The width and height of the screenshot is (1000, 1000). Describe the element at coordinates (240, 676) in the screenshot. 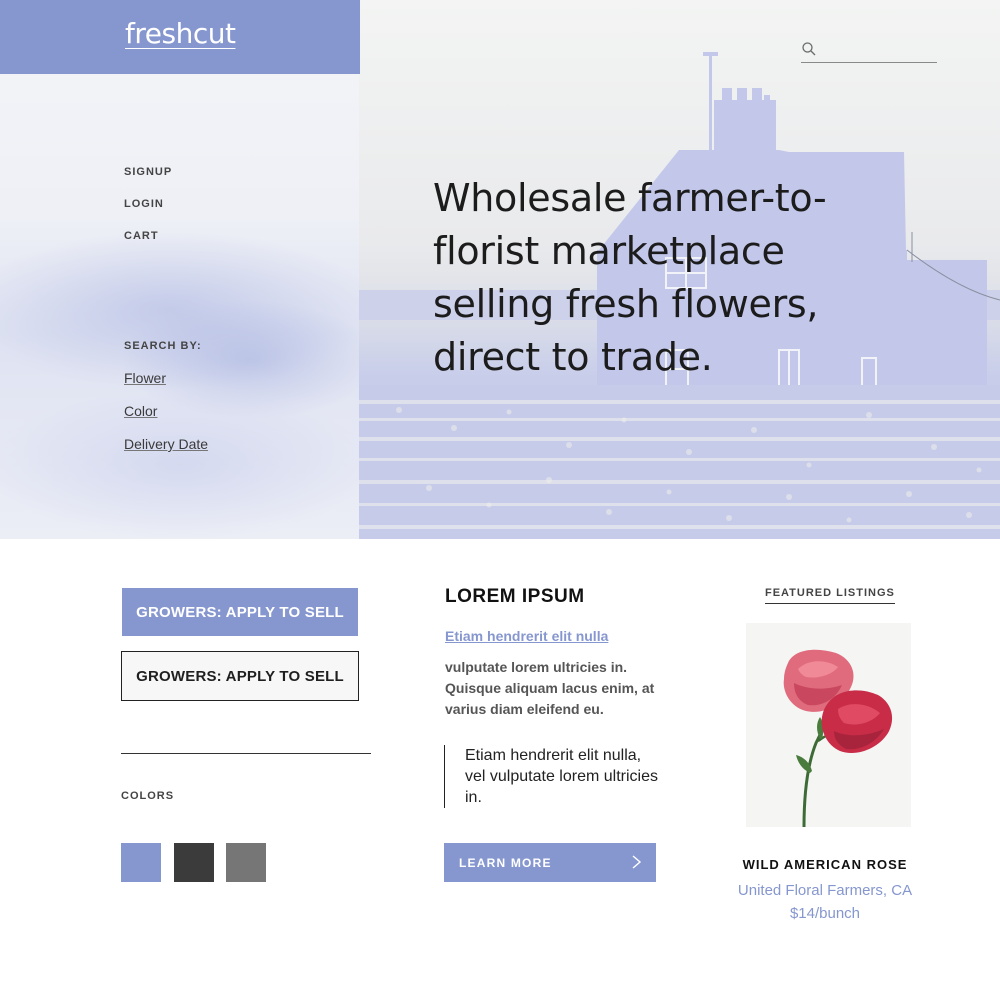

I see `growers-apply-outline-button: GROWERS: APPLY TO SELL` at that location.